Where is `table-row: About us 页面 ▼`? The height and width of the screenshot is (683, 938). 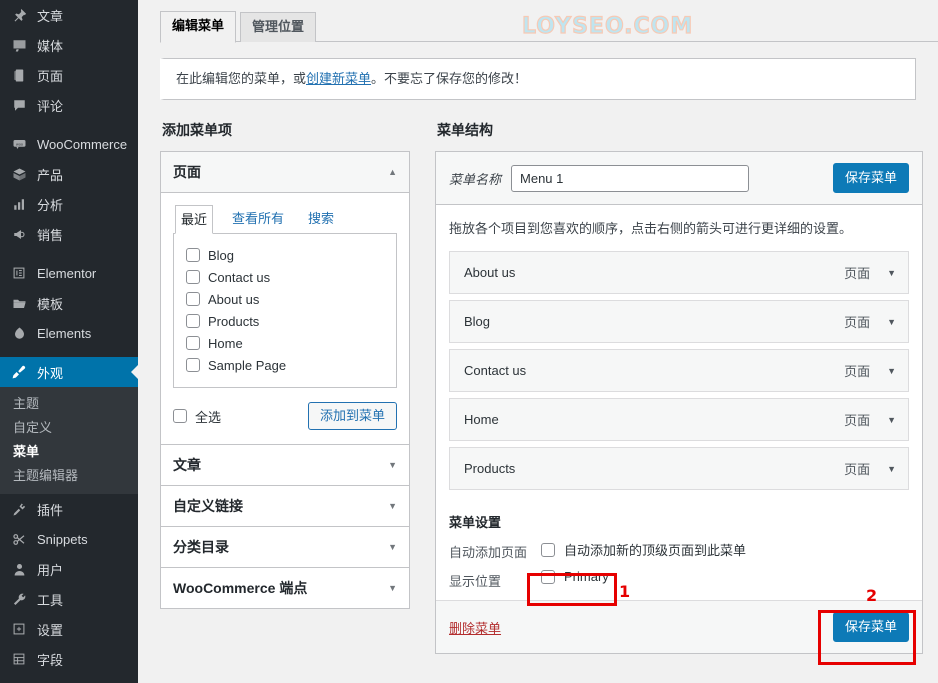
table-row: About us 页面 ▼ is located at coordinates (679, 273).